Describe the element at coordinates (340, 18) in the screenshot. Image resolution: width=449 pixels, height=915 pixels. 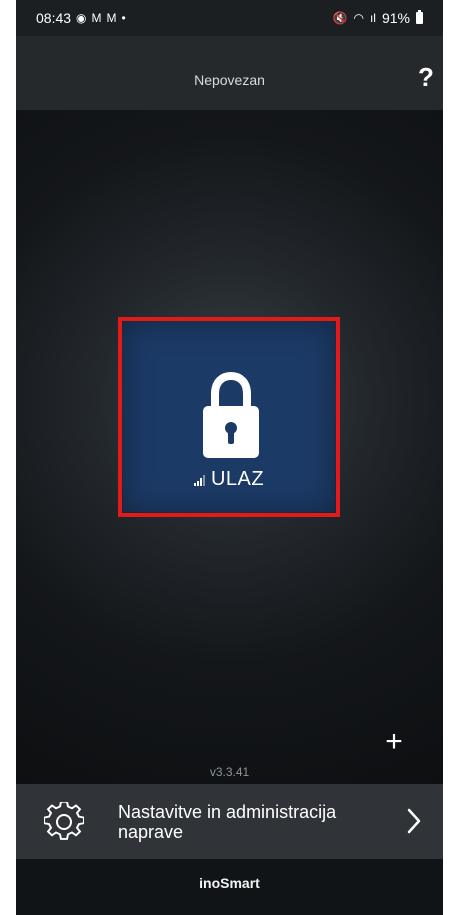
I see `mute-icon: 🔇` at that location.